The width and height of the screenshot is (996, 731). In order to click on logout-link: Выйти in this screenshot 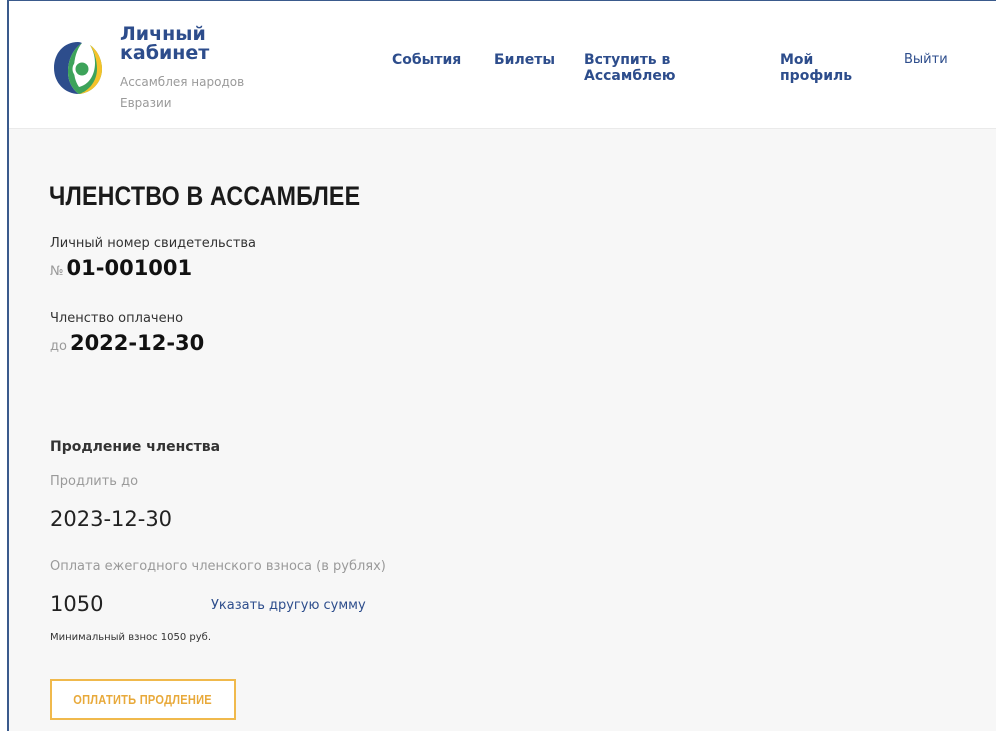, I will do `click(926, 60)`.